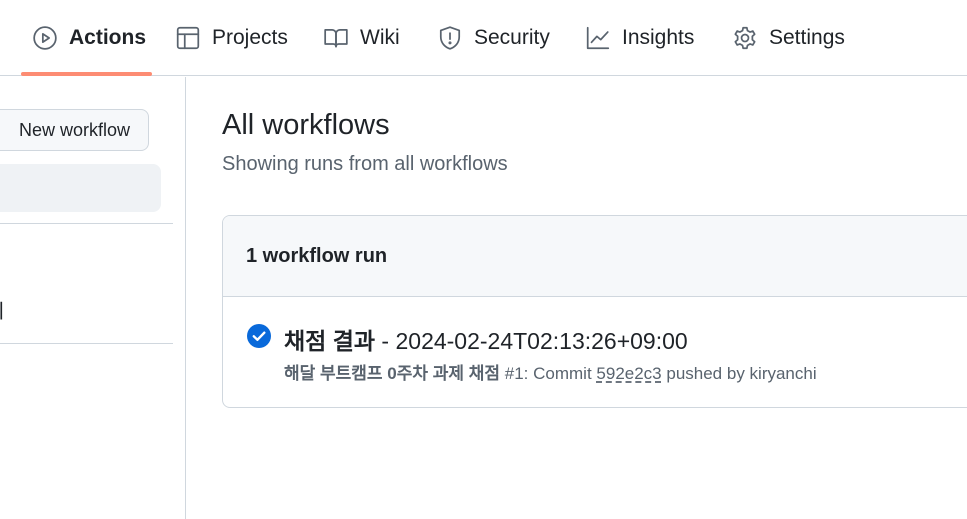 This screenshot has height=519, width=967. I want to click on tab-label: Wiki, so click(380, 37).